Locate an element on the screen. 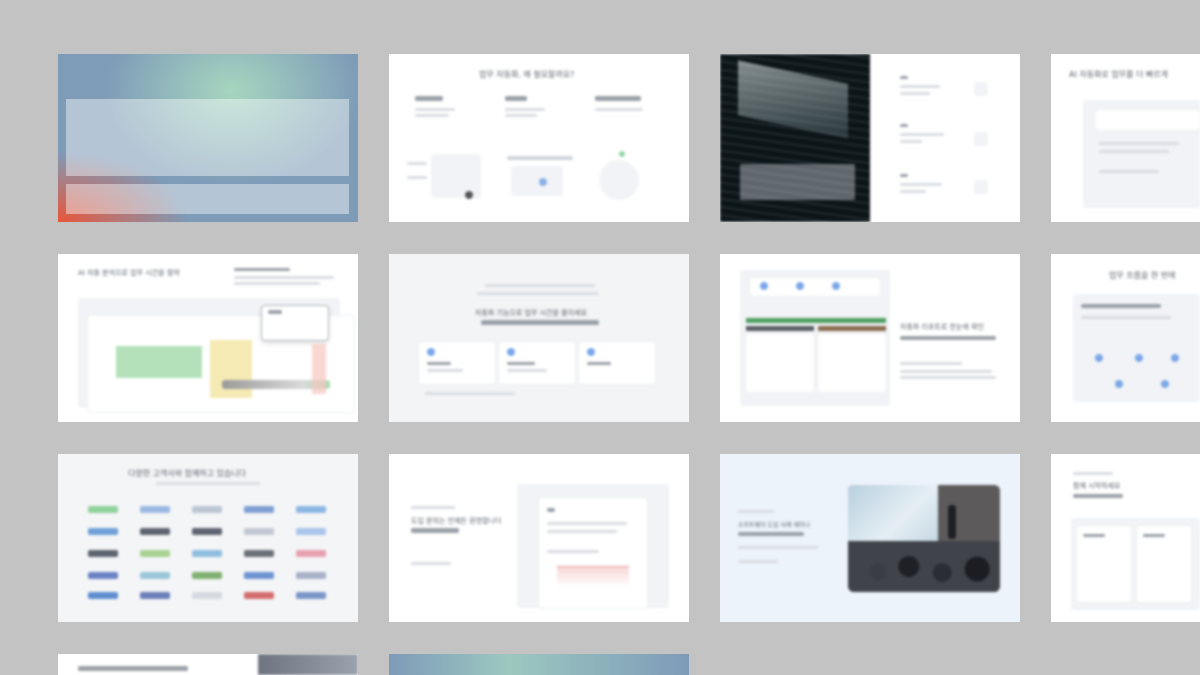 The image size is (1200, 675). slide-cover-gradient is located at coordinates (208, 138).